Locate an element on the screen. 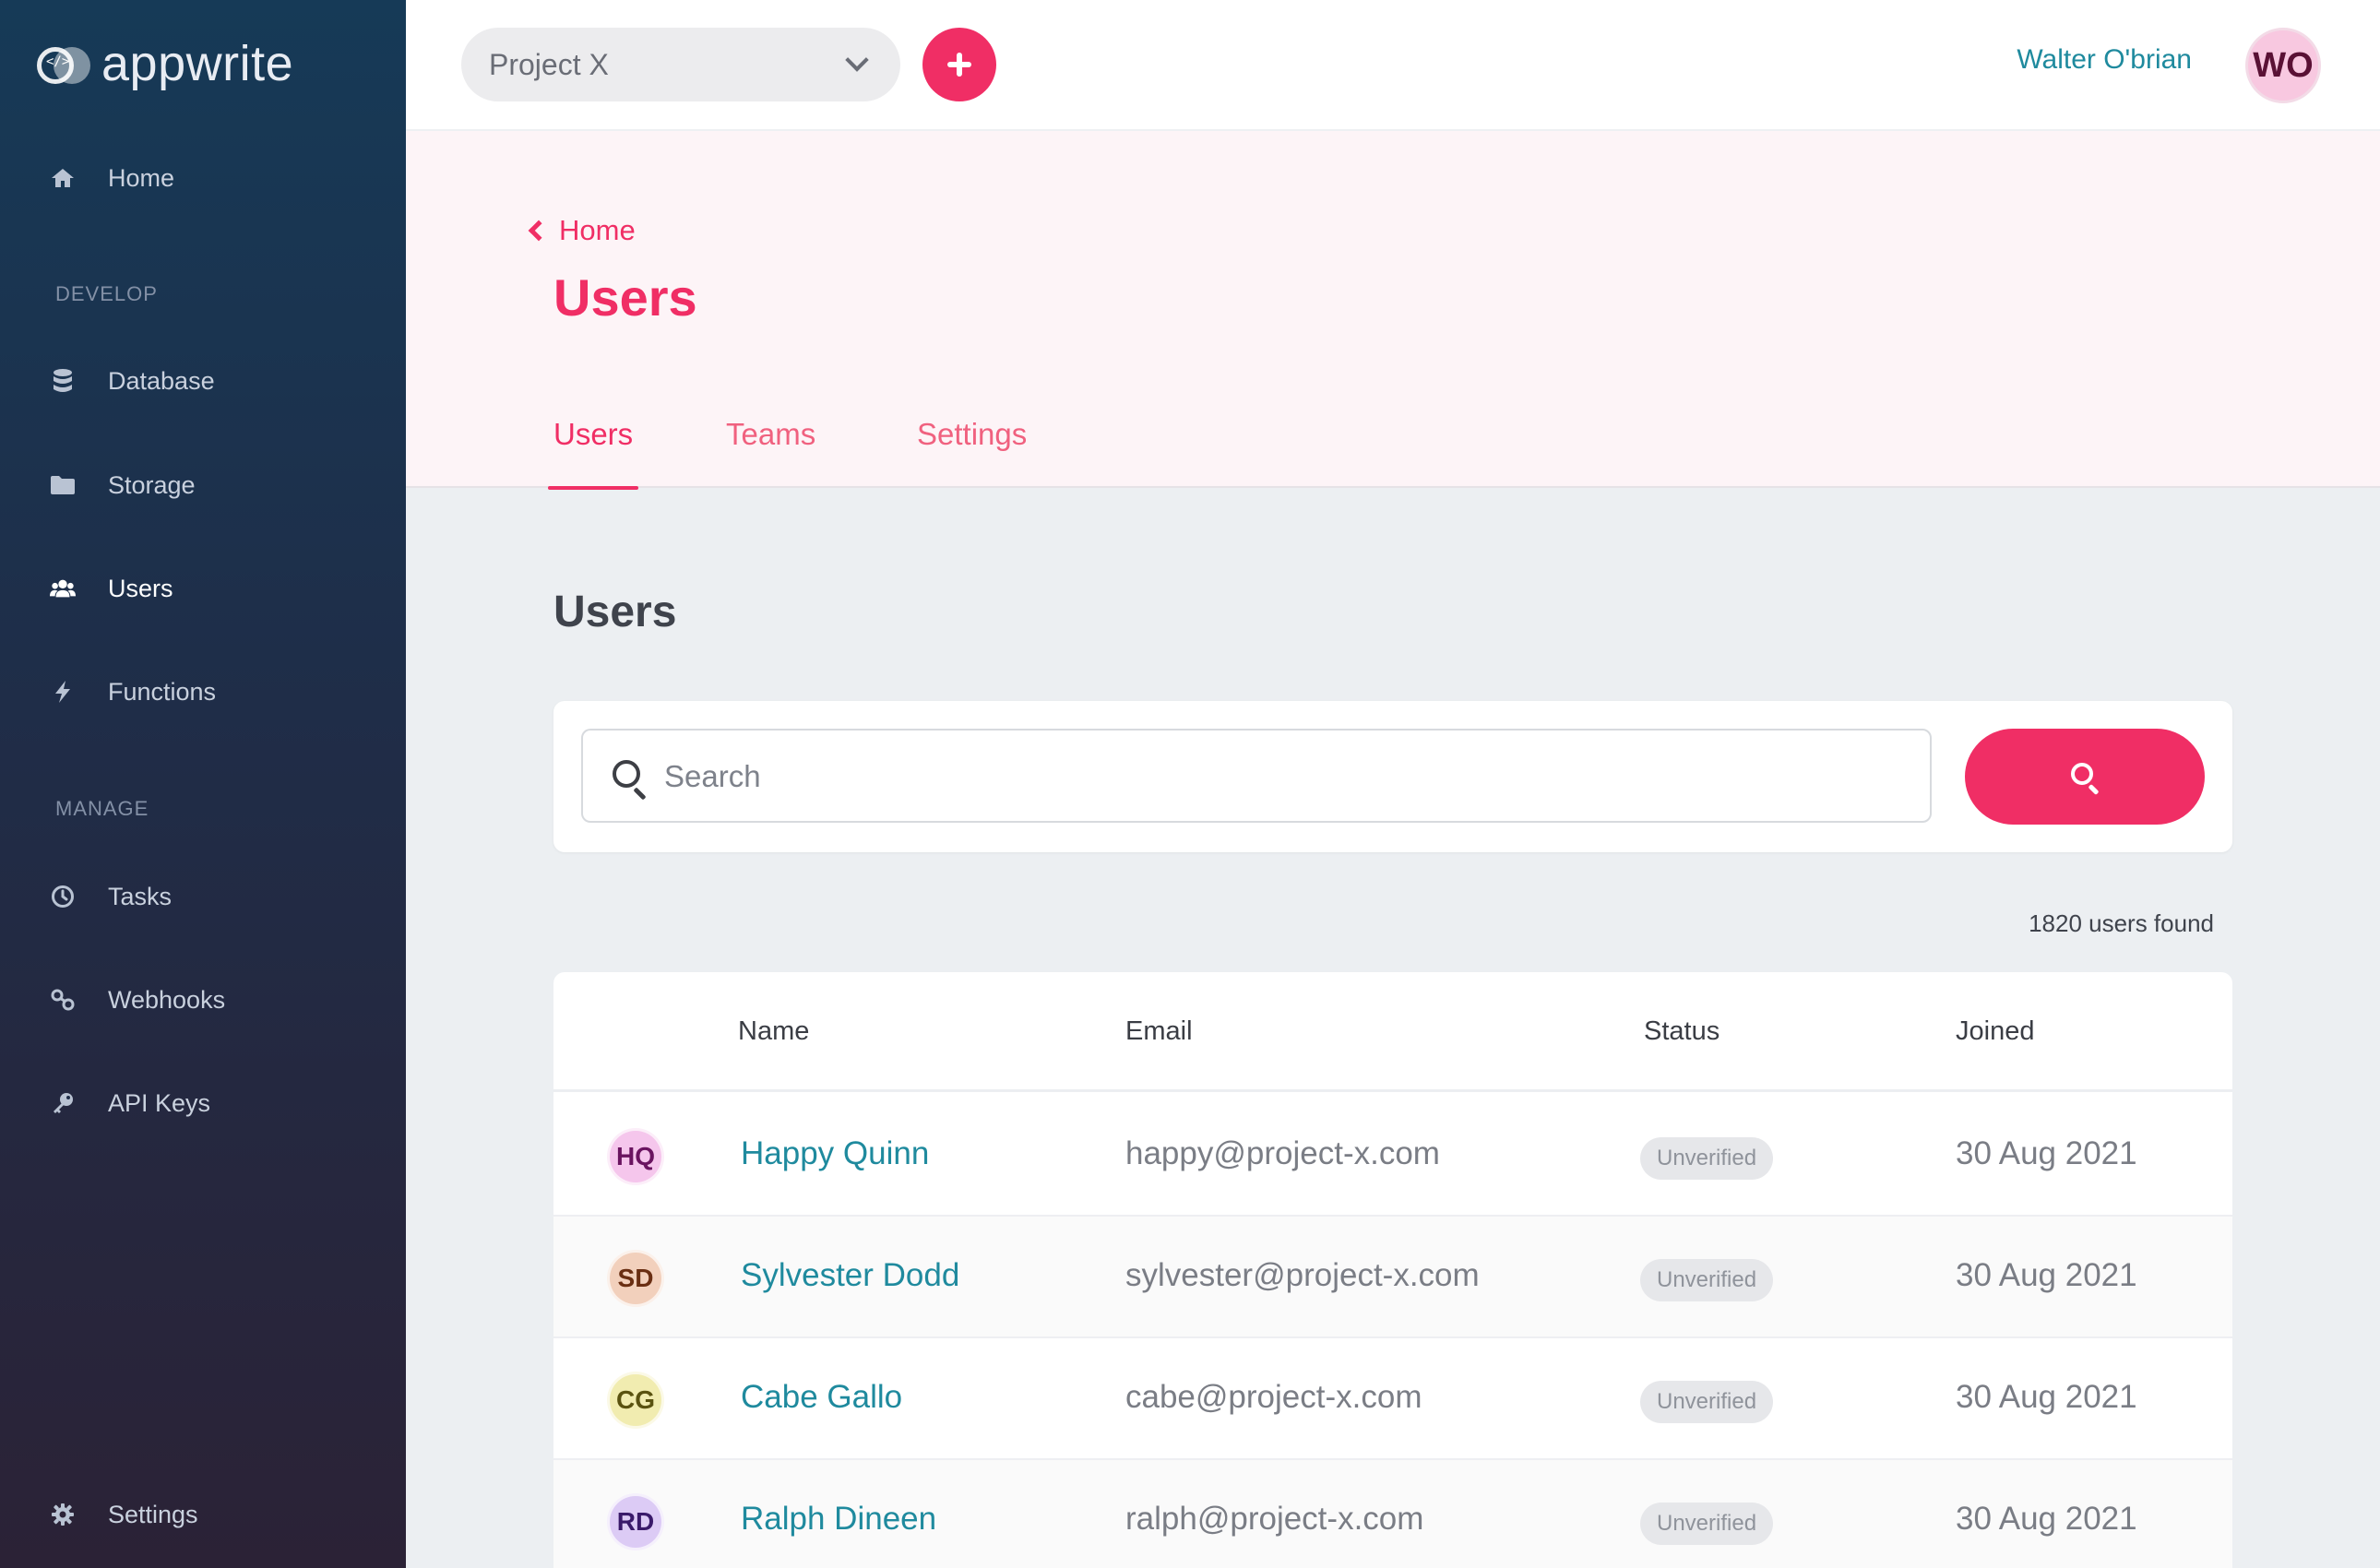 The width and height of the screenshot is (2380, 1568). user-avatar: CG is located at coordinates (635, 1400).